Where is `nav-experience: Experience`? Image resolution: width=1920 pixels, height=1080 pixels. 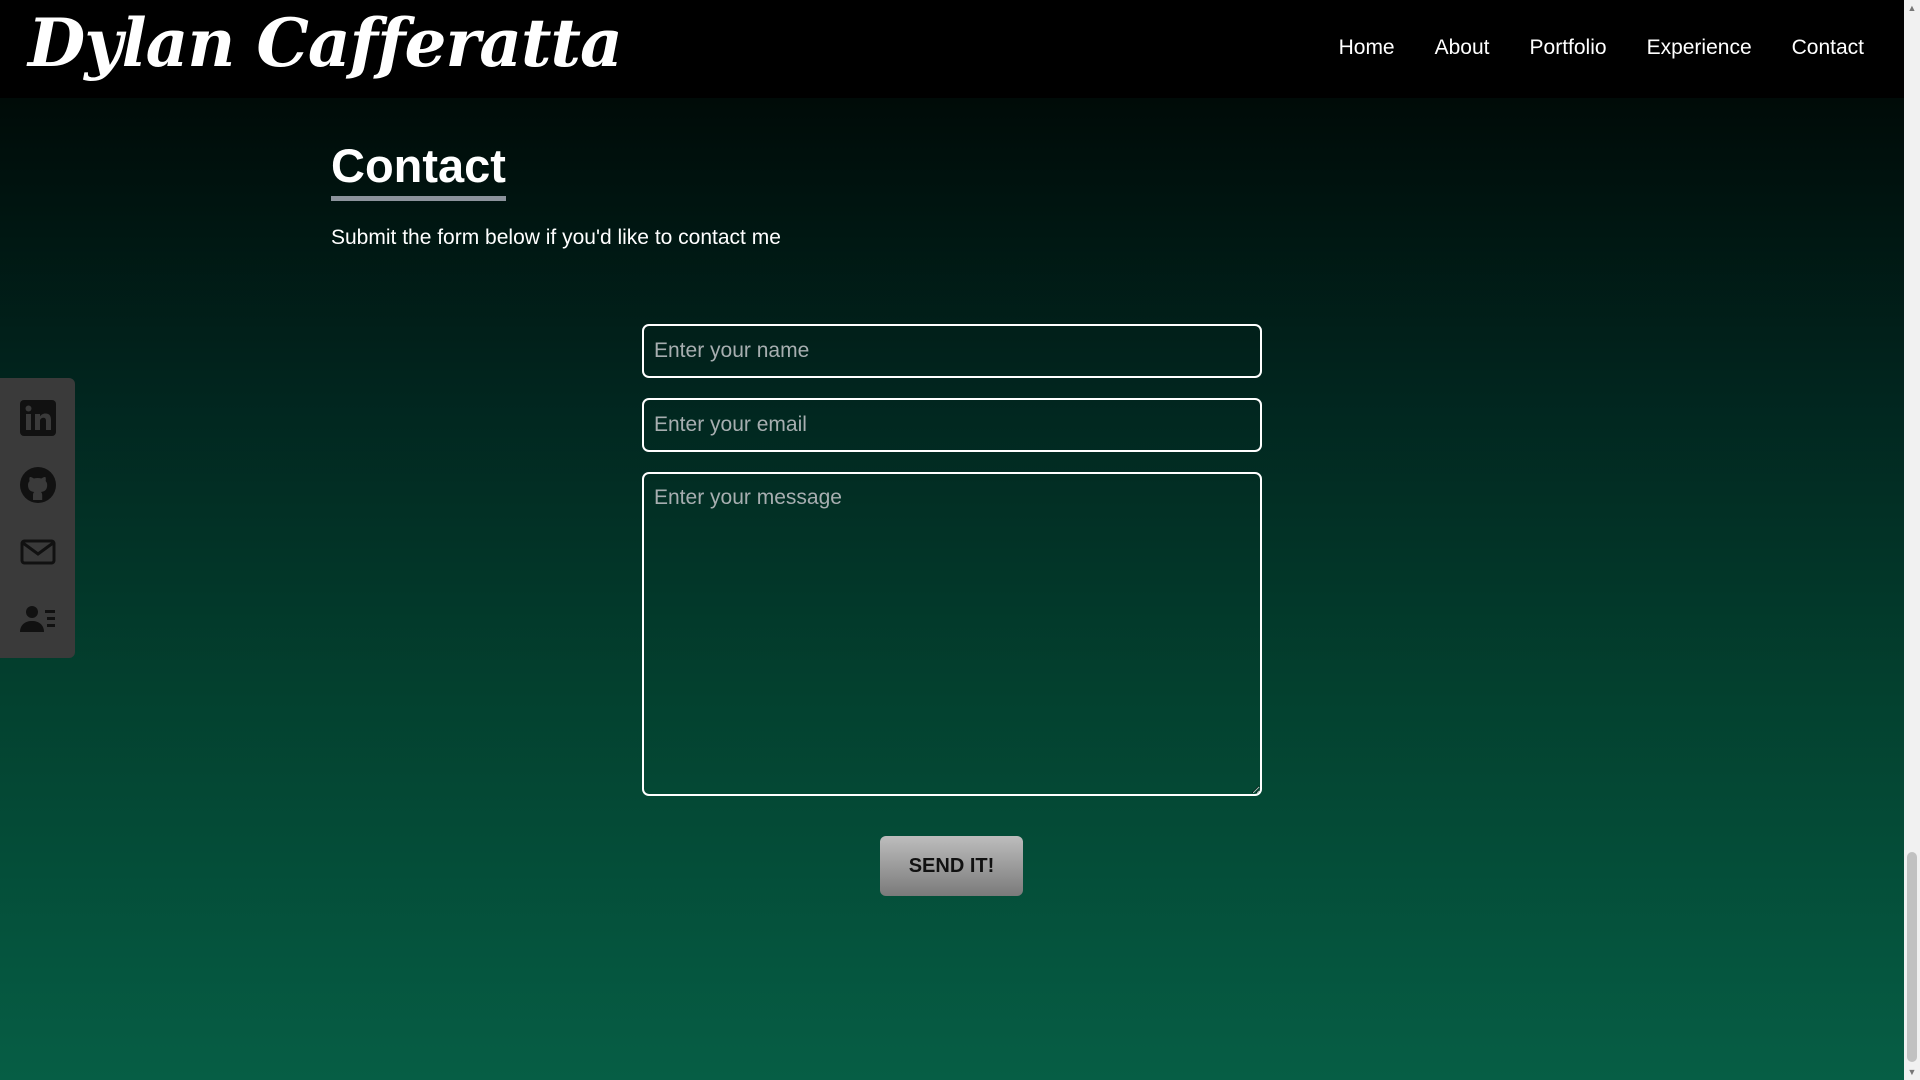
nav-experience: Experience is located at coordinates (1699, 48).